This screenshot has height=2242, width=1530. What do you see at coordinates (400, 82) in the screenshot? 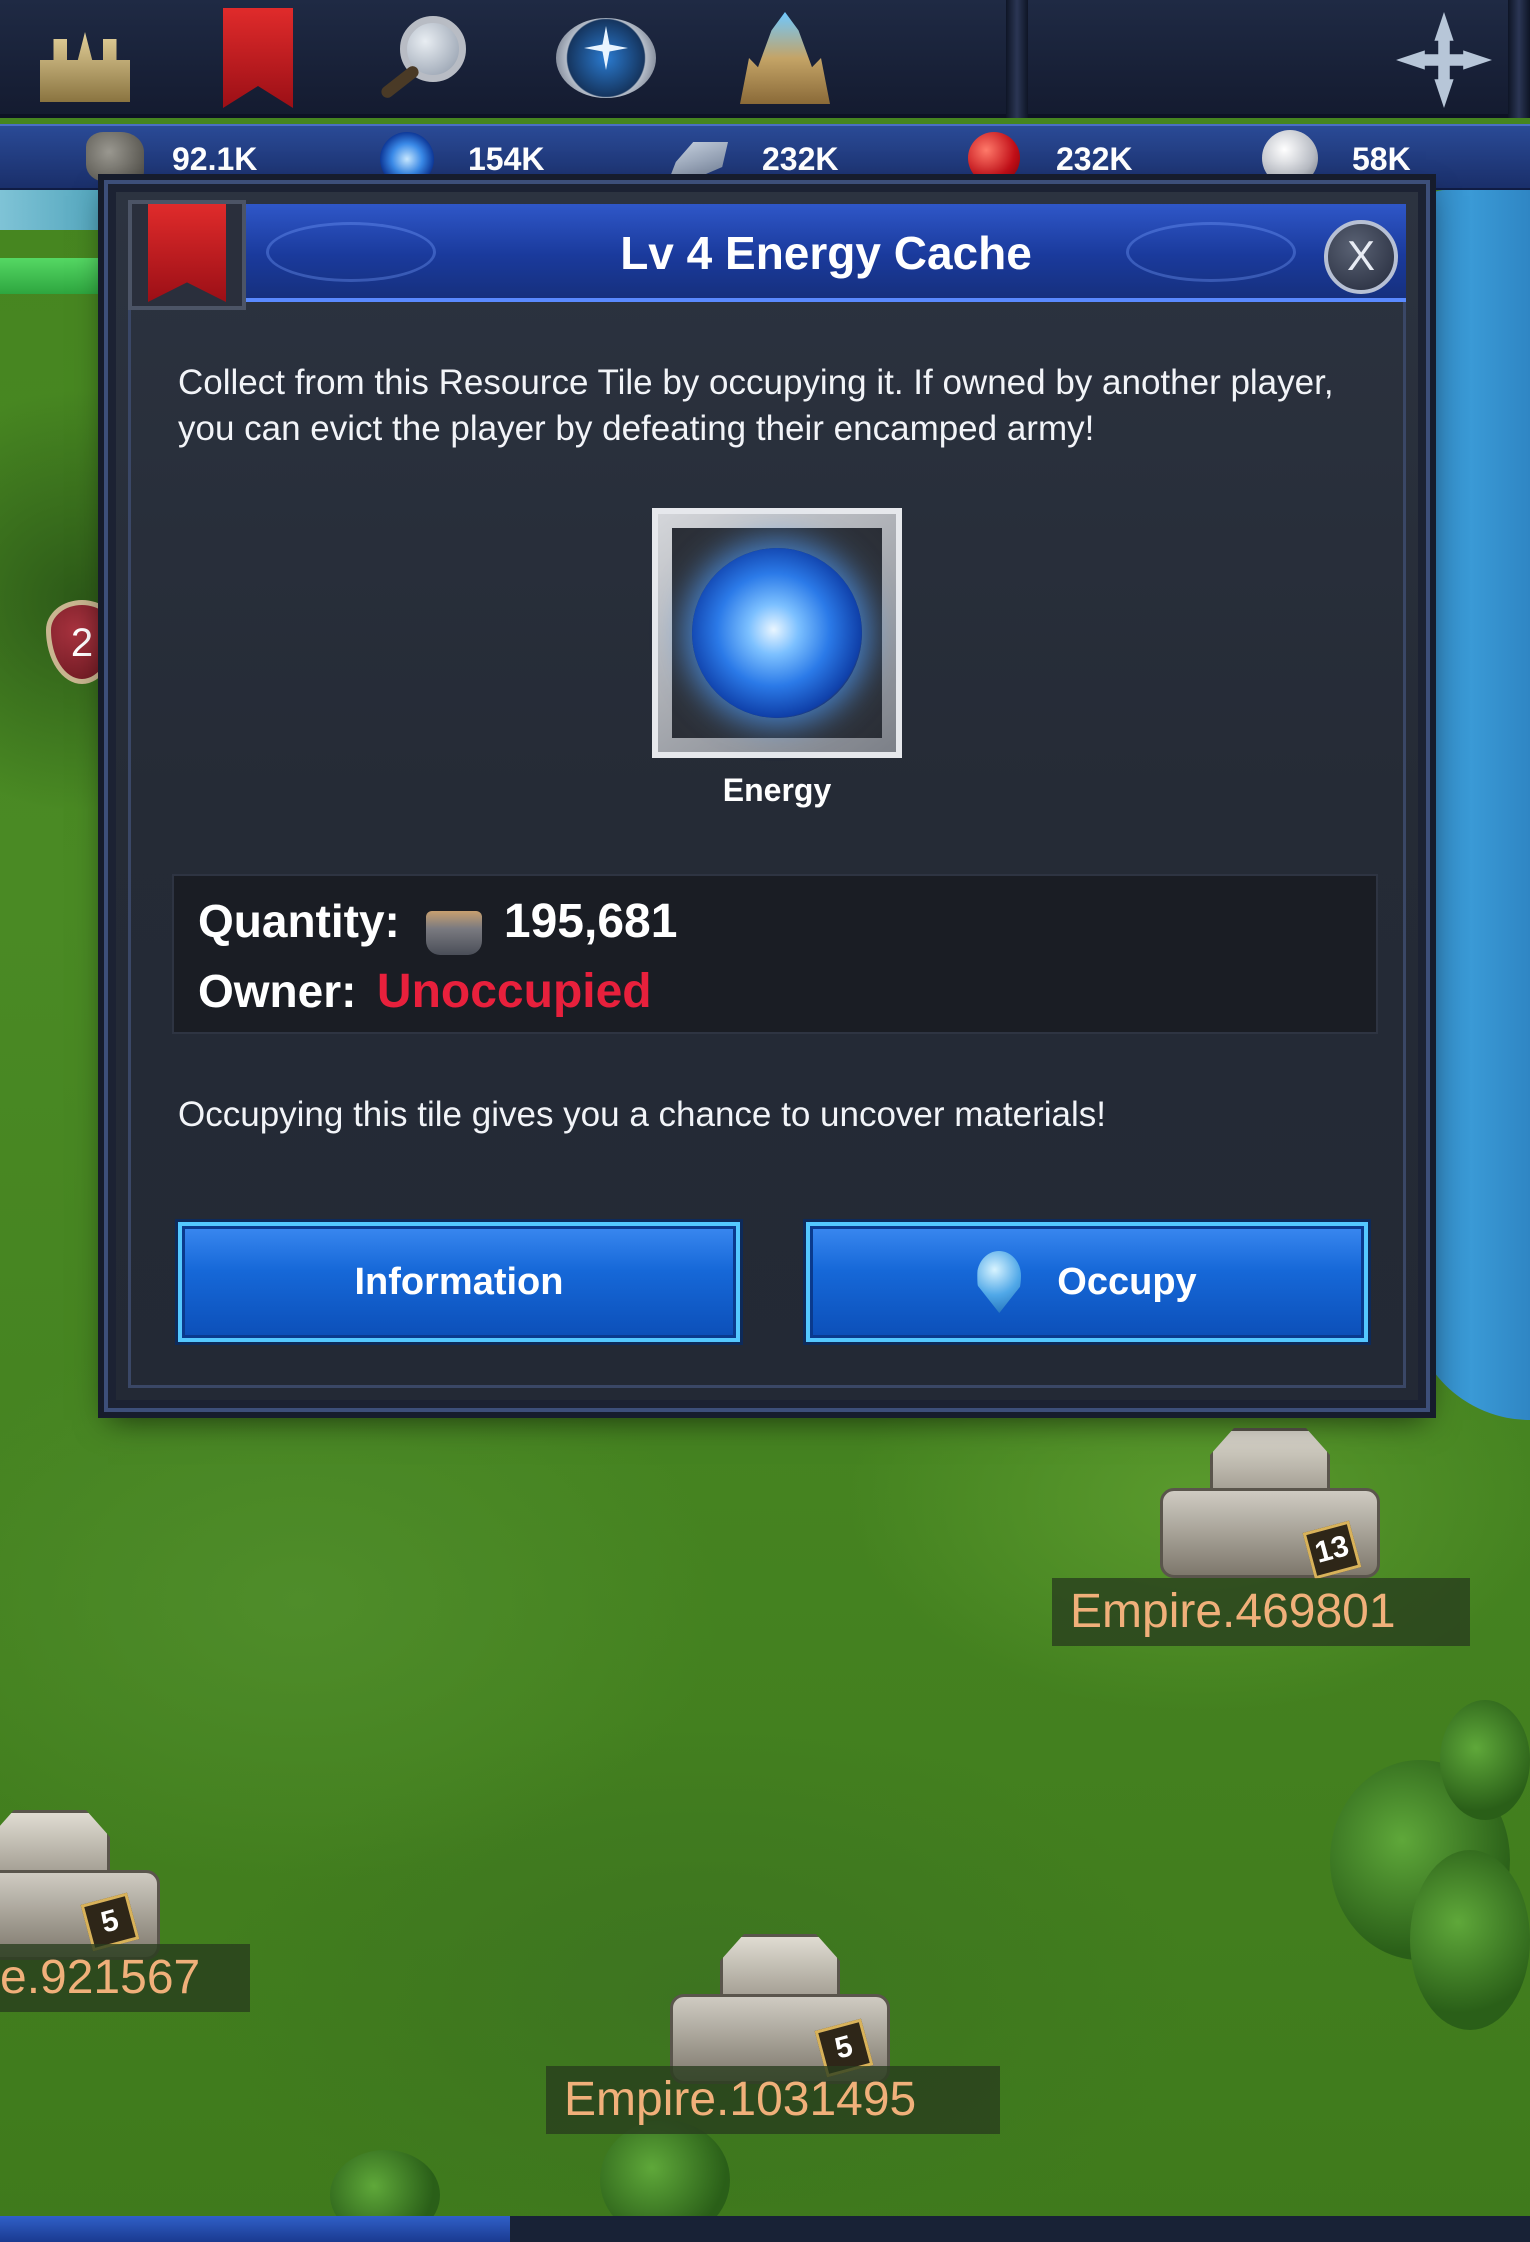
I see `magnifier-handle` at bounding box center [400, 82].